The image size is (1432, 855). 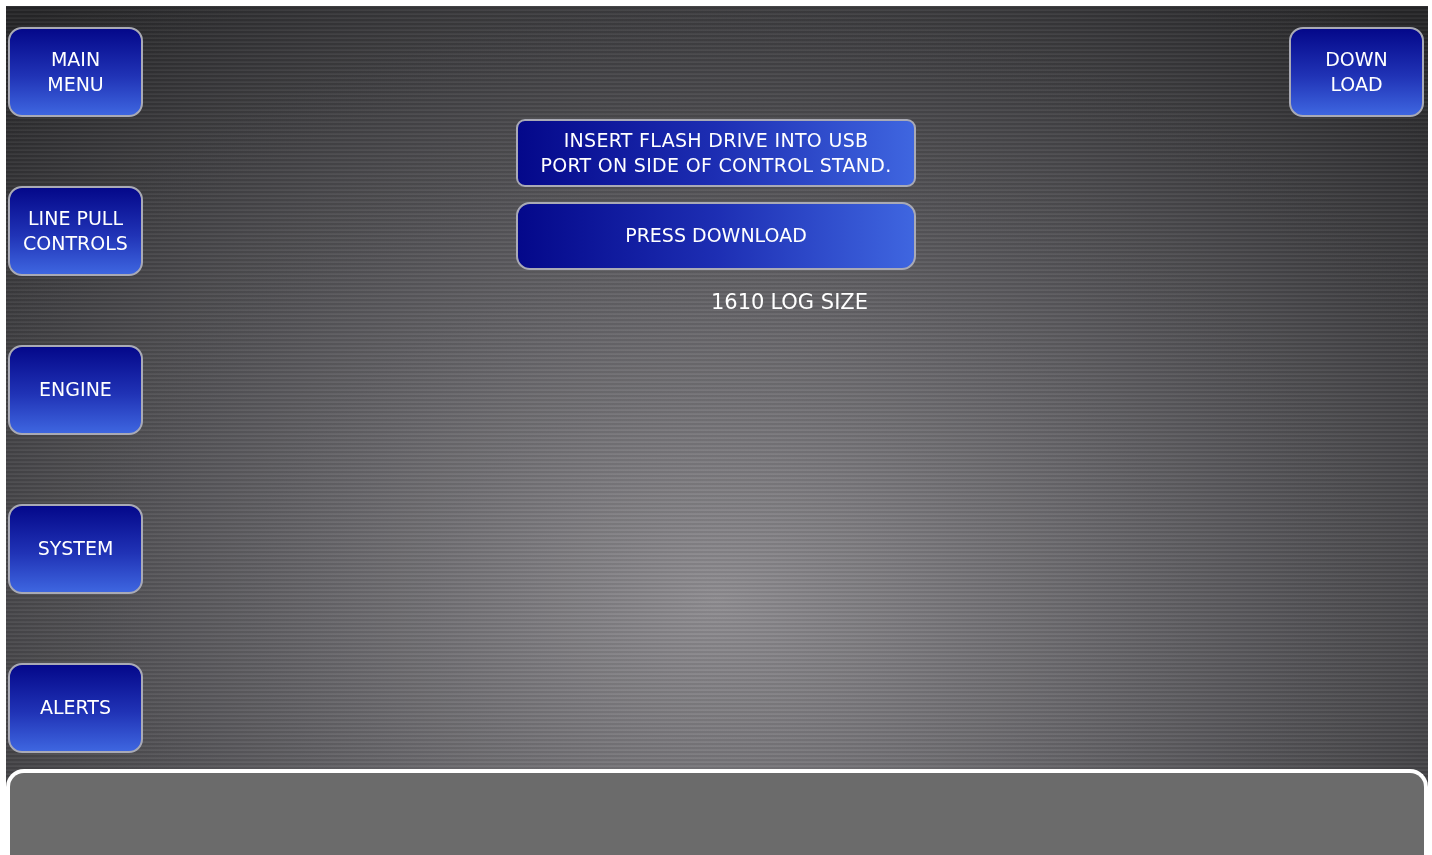 I want to click on nav-button: LINE PULL CONTROLS, so click(x=75, y=231).